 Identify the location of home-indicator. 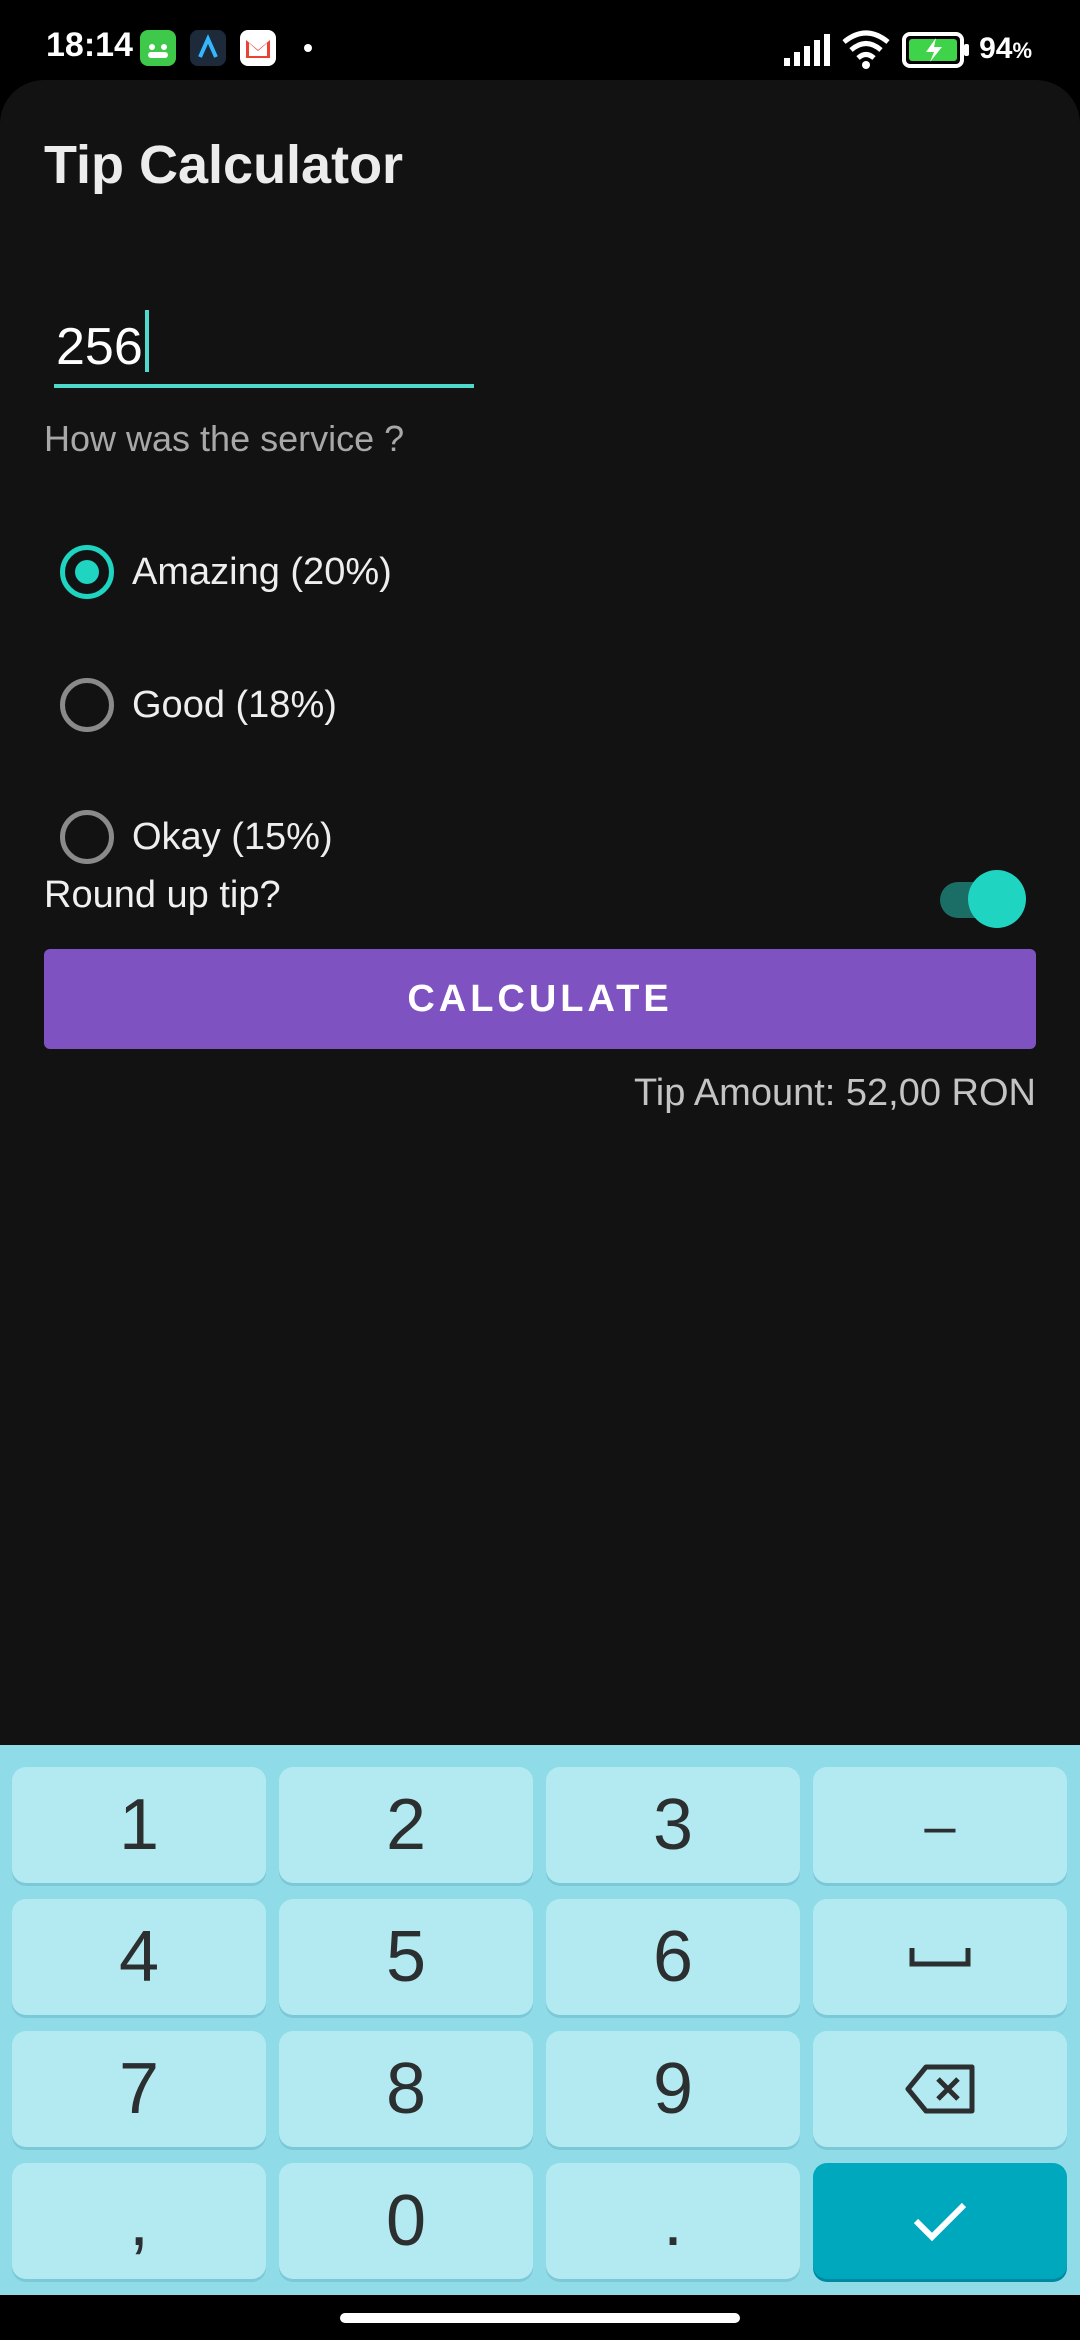
(540, 2318).